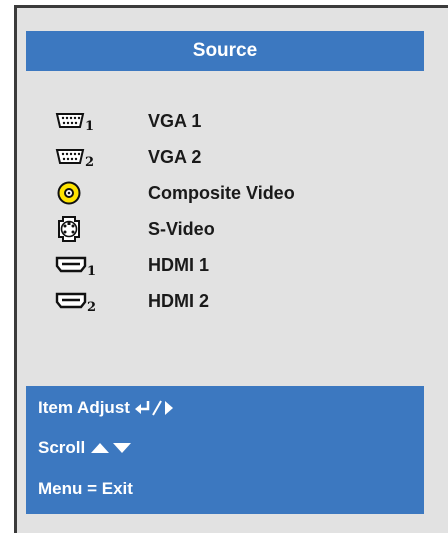 This screenshot has width=448, height=533. What do you see at coordinates (80, 265) in the screenshot?
I see `hdmi-icon: 1` at bounding box center [80, 265].